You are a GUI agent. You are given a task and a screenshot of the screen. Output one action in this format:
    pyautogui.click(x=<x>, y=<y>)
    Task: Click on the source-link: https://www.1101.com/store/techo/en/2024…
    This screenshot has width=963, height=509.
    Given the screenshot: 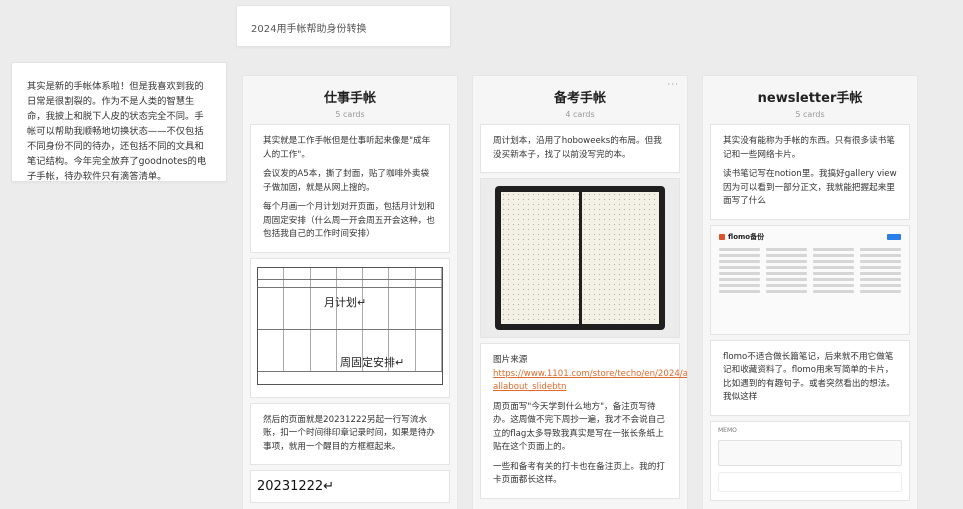 What is the action you would take?
    pyautogui.click(x=590, y=381)
    